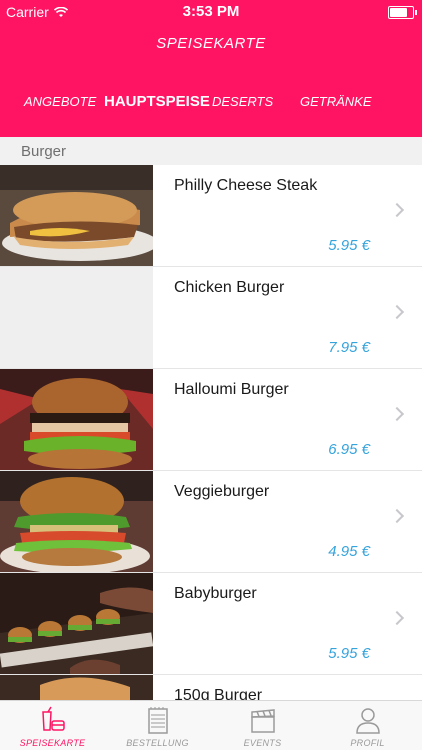 Image resolution: width=422 pixels, height=751 pixels. I want to click on list-item: Babyburger 5.95 €, so click(211, 624).